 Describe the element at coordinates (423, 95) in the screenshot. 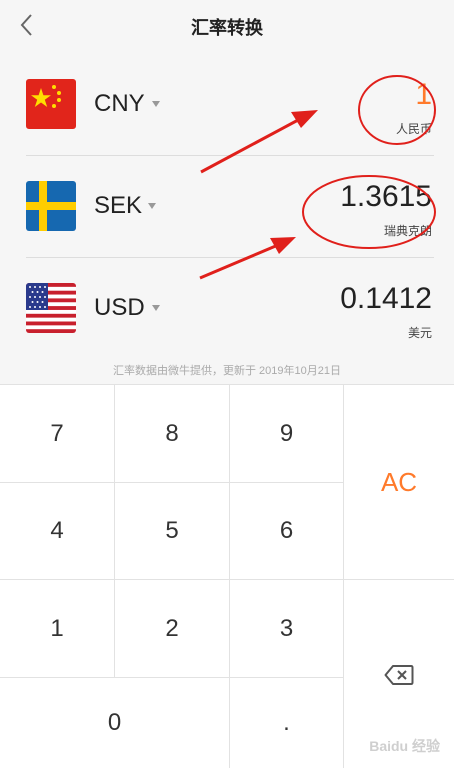

I see `currency-amount: 1` at that location.